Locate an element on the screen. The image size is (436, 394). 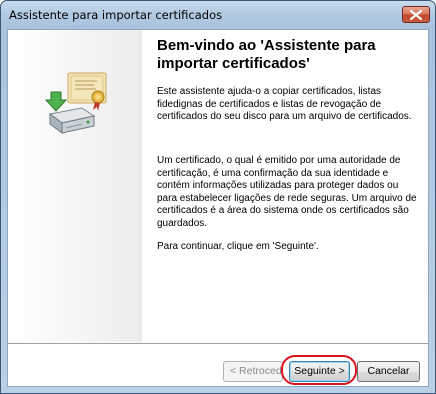
footer-separator is located at coordinates (218, 344).